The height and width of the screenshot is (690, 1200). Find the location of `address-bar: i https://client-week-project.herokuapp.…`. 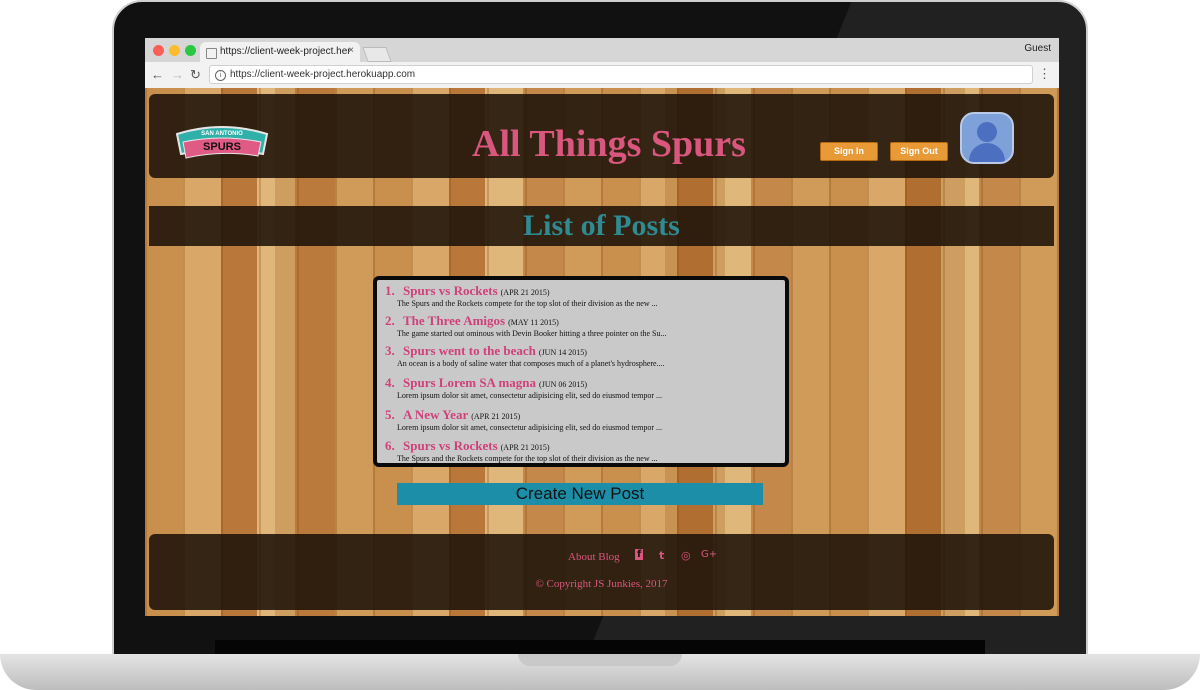

address-bar: i https://client-week-project.herokuapp.… is located at coordinates (621, 74).